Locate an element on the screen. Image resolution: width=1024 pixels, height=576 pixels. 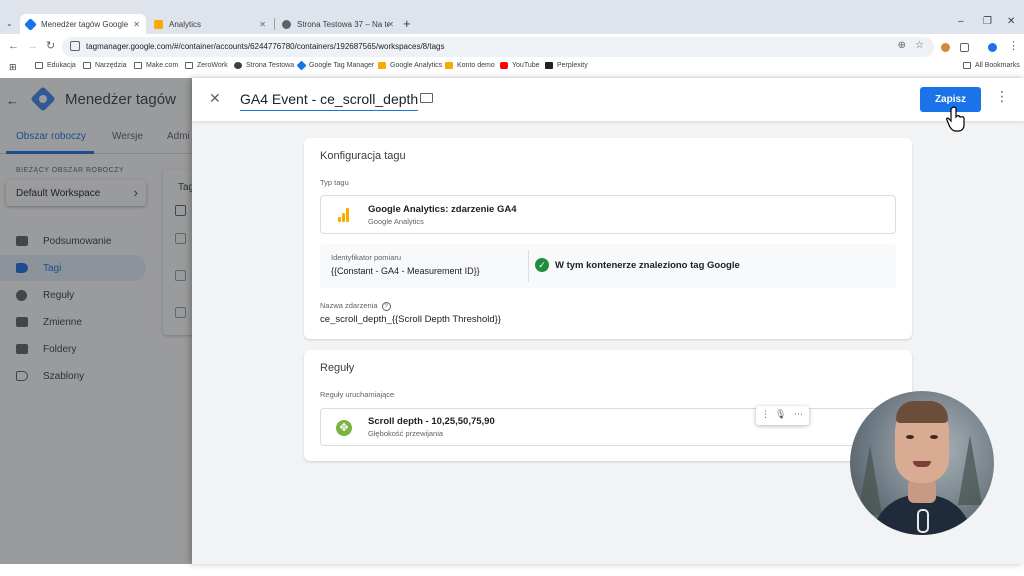
perplexity-icon is located at coordinates (549, 65).